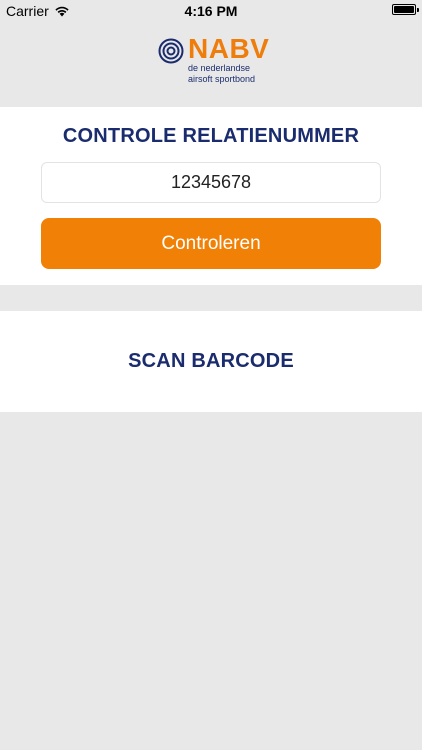 The image size is (422, 750). I want to click on logo-tagline-line1: de nederlandse, so click(219, 68).